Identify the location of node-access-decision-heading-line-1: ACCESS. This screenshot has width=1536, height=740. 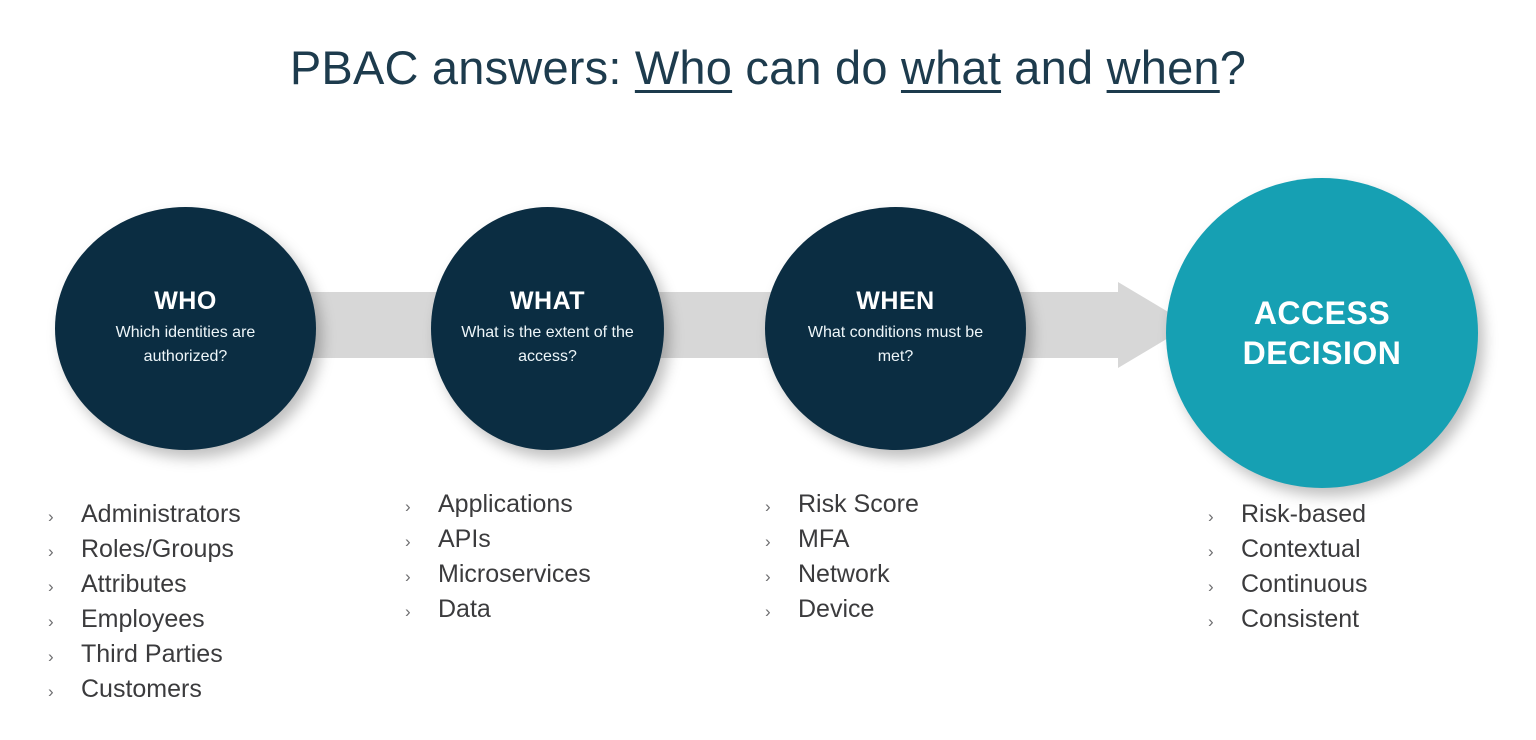
(1322, 313).